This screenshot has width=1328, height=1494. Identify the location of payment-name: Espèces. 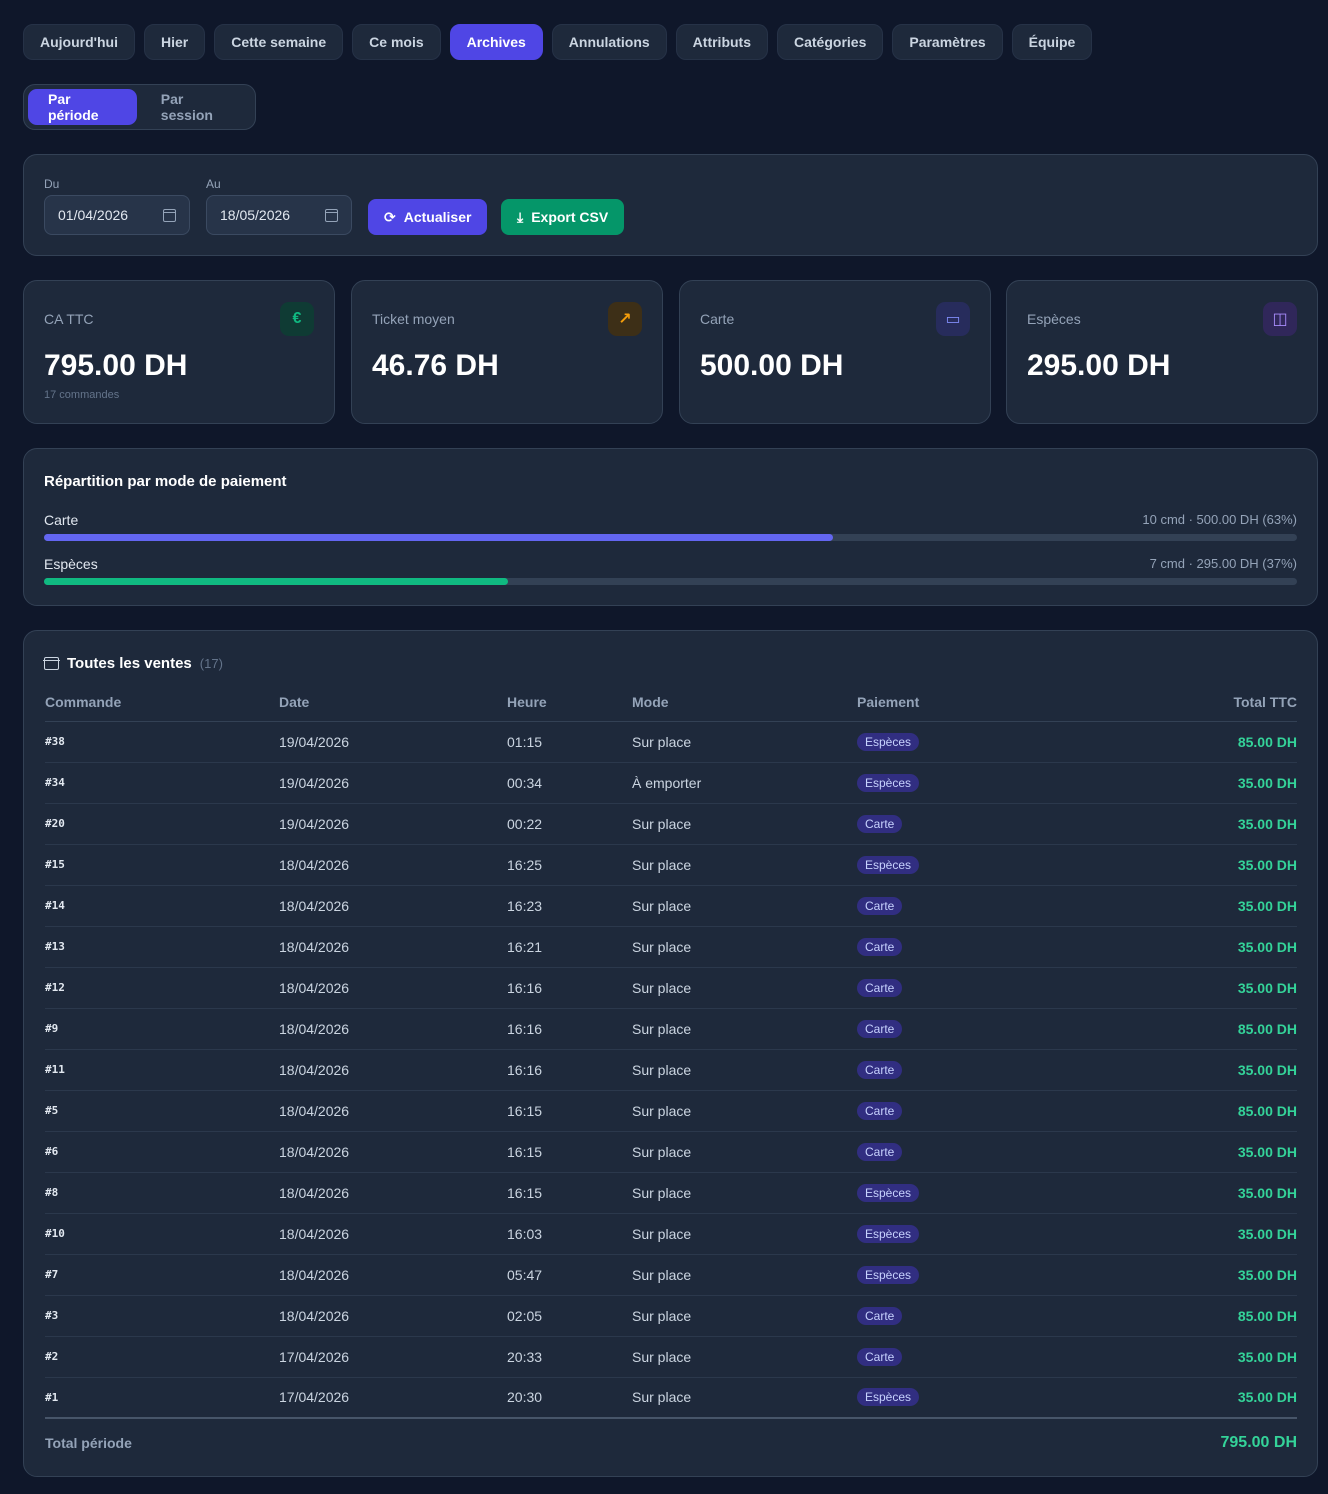
(71, 564).